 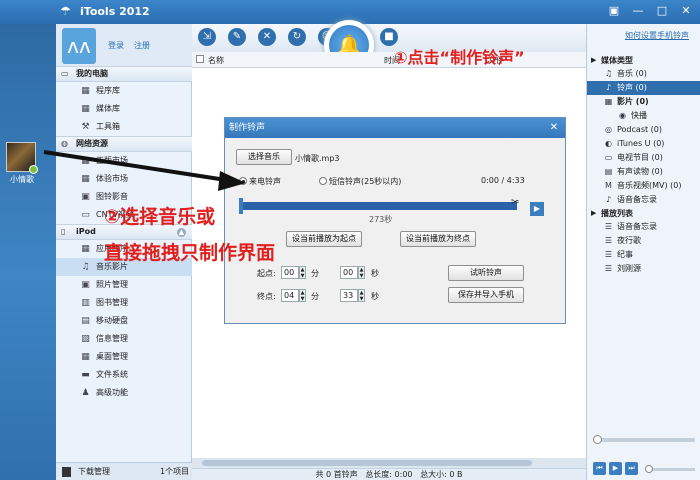 What do you see at coordinates (190, 253) in the screenshot?
I see `annotation-step2-line2: 直接拖拽只制作界面` at bounding box center [190, 253].